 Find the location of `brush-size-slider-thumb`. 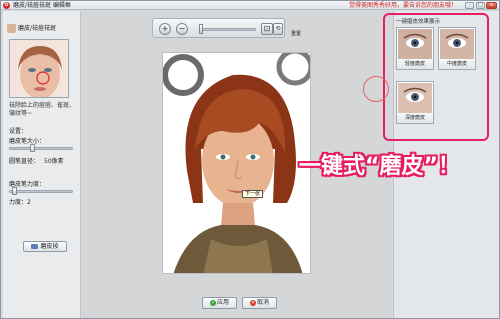

brush-size-slider-thumb is located at coordinates (32, 148).